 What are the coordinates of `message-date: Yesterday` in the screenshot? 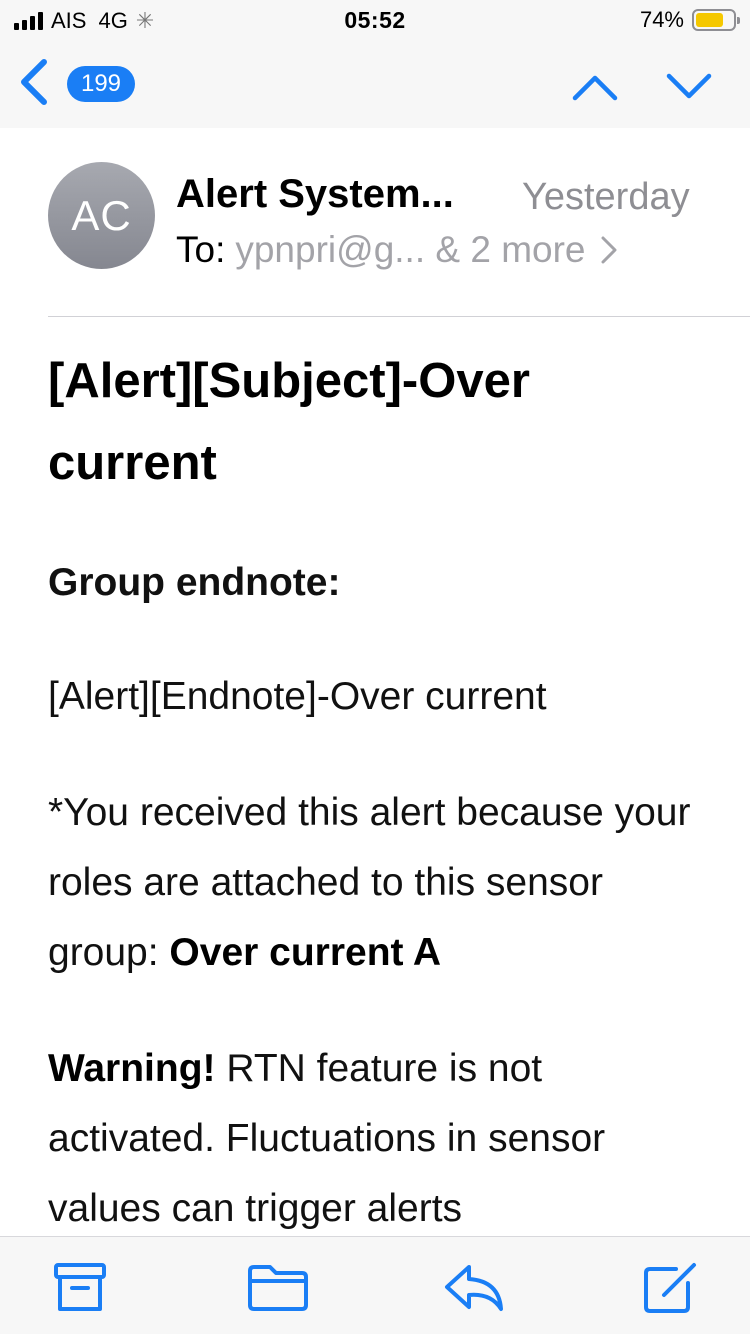 It's located at (606, 197).